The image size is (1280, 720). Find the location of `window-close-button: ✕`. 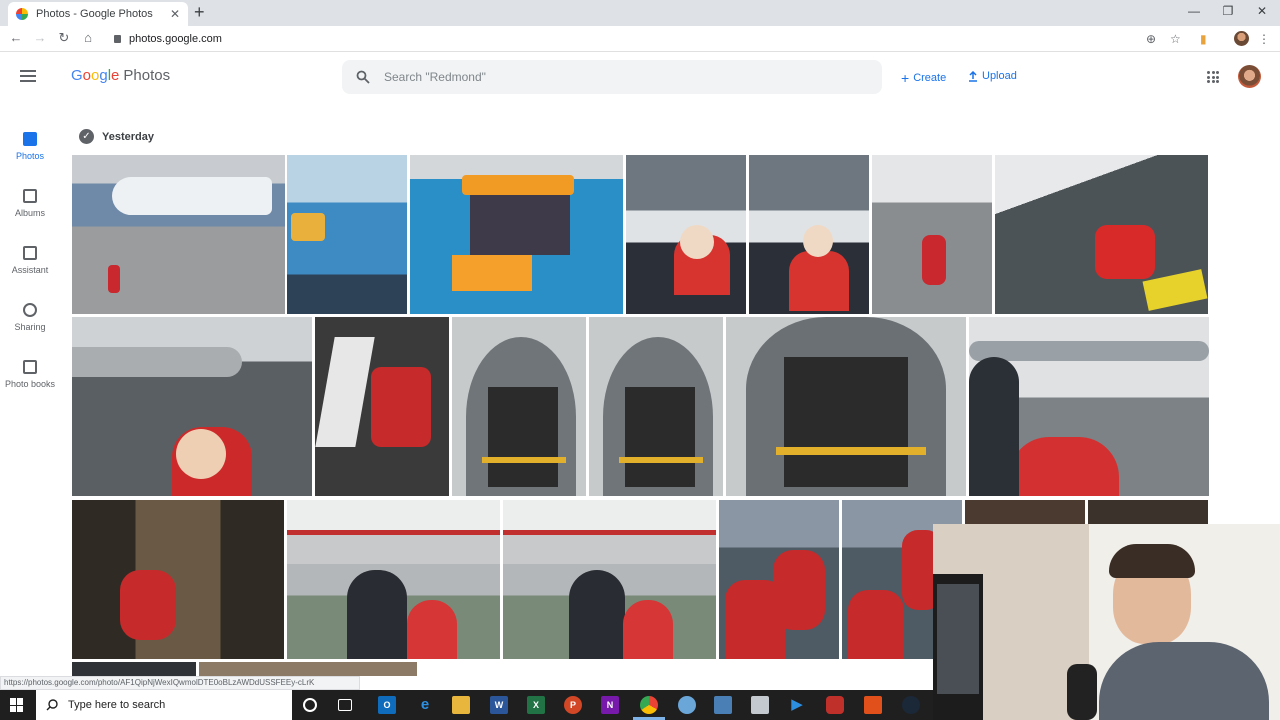

window-close-button: ✕ is located at coordinates (1262, 11).